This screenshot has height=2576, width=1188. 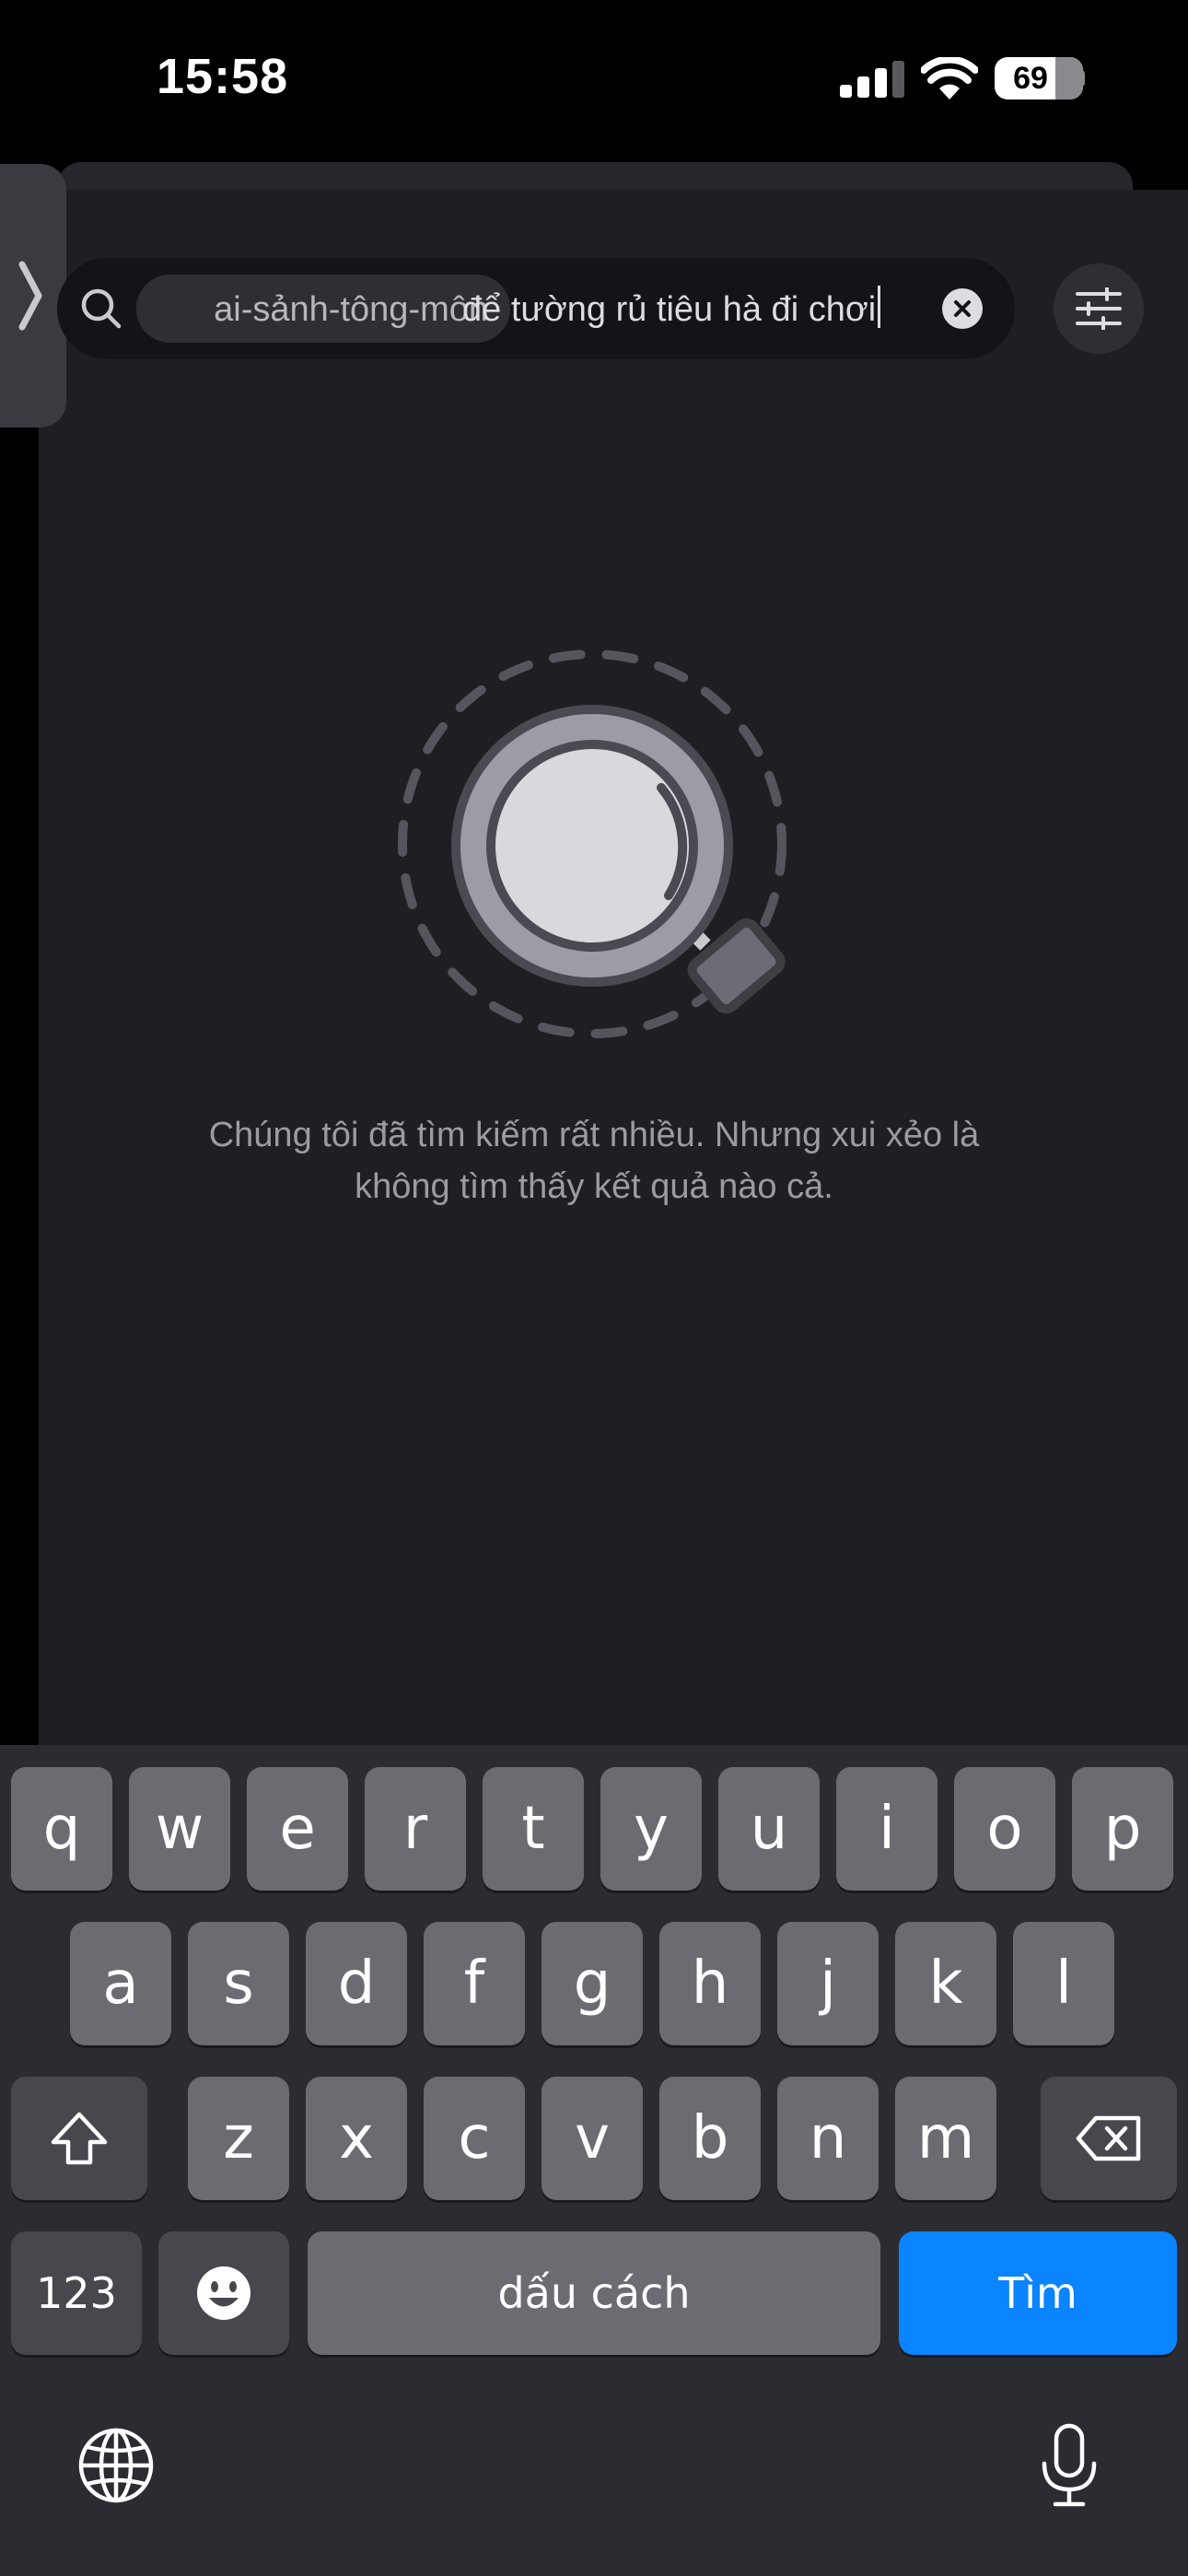 What do you see at coordinates (356, 2138) in the screenshot?
I see `key-x: x` at bounding box center [356, 2138].